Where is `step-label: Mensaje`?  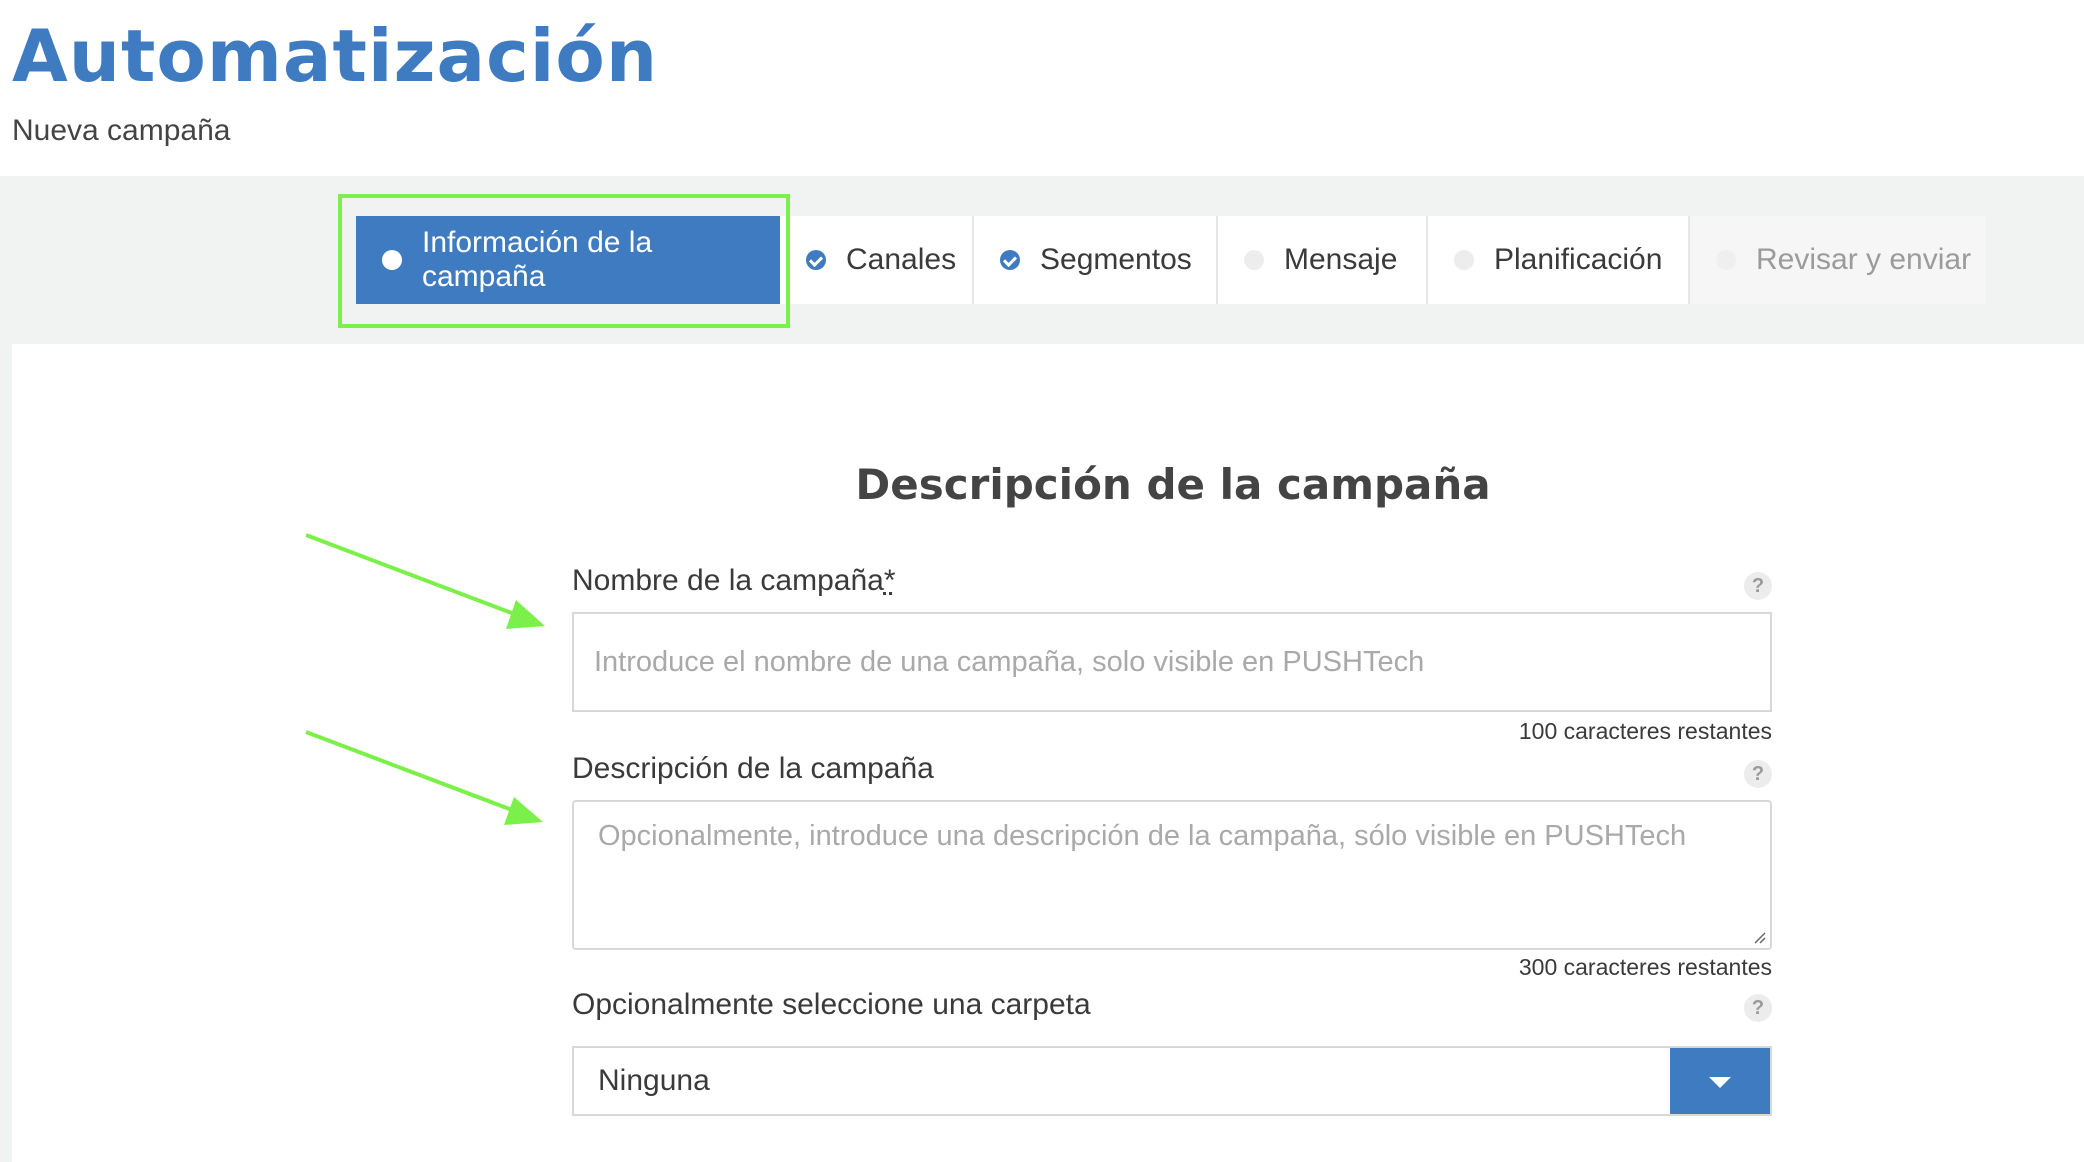 step-label: Mensaje is located at coordinates (1341, 259).